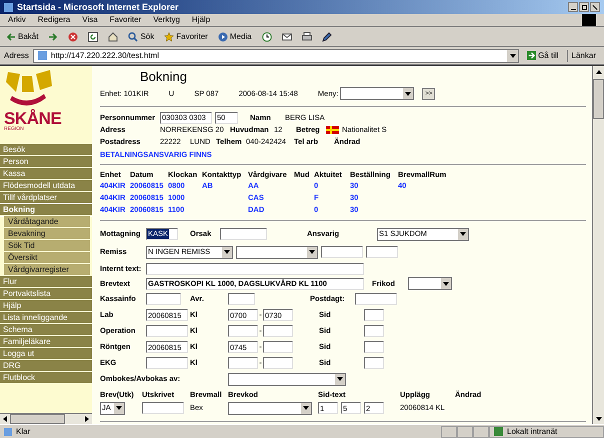  What do you see at coordinates (46, 342) in the screenshot?
I see `sidebar-item: Familjeläkare` at bounding box center [46, 342].